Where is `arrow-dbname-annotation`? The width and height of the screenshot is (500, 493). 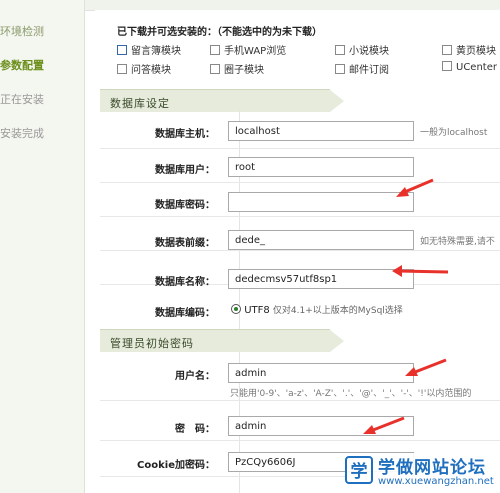 arrow-dbname-annotation is located at coordinates (420, 271).